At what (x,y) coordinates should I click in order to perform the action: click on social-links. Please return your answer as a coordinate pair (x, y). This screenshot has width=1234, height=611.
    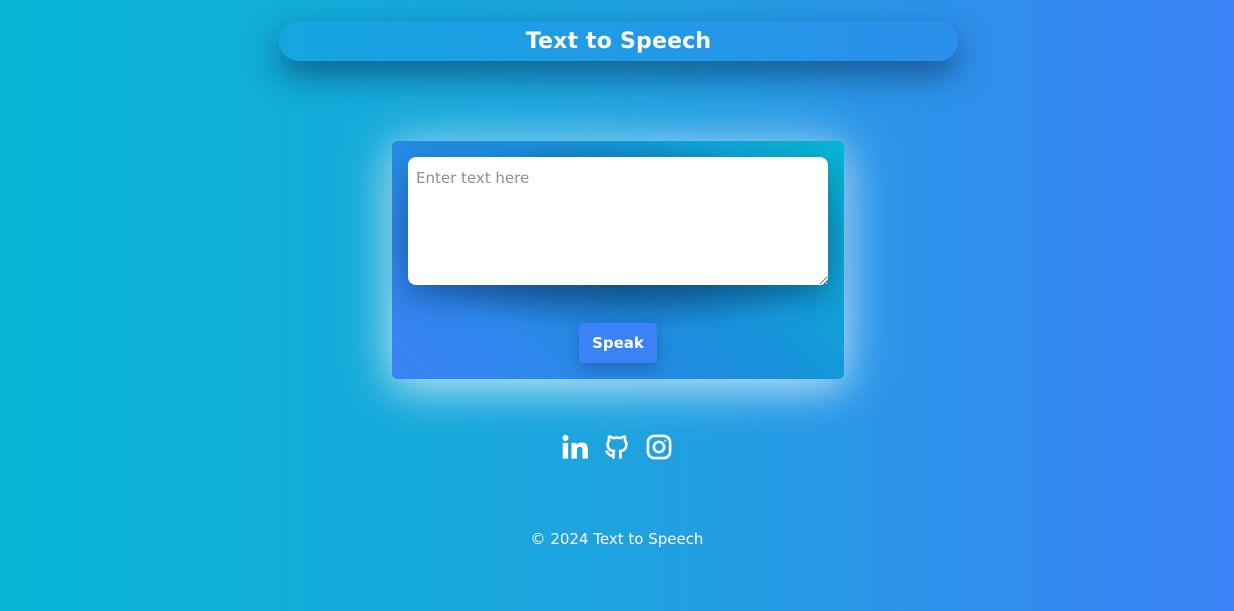
    Looking at the image, I should click on (617, 447).